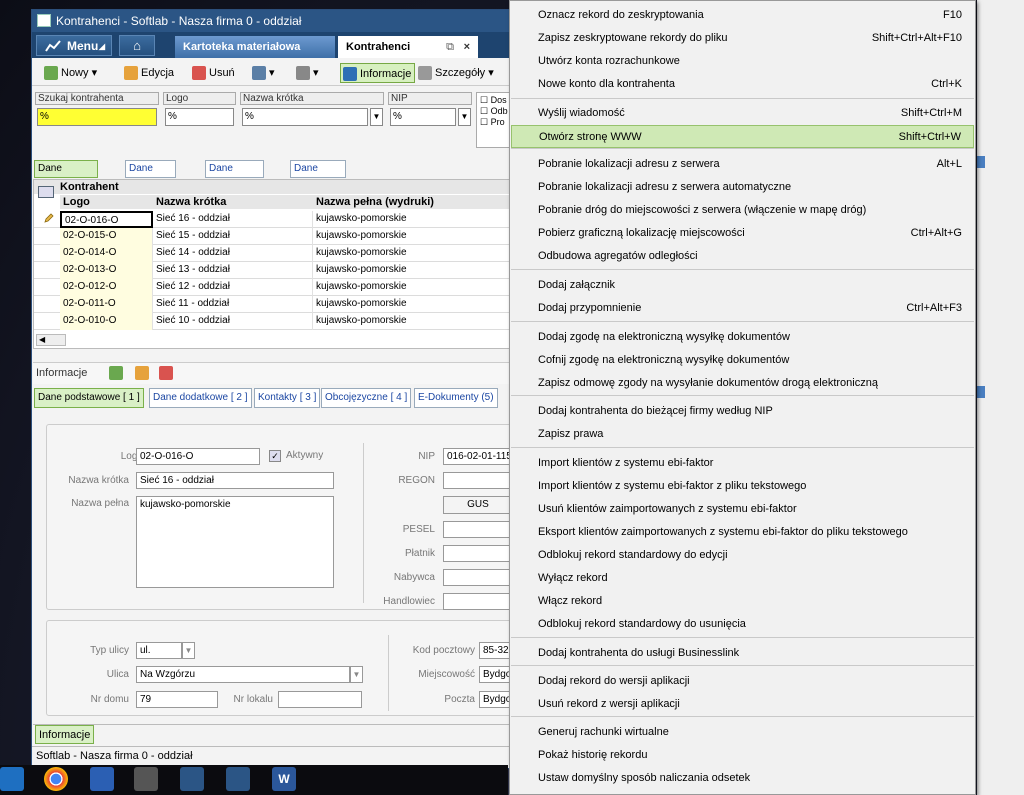  What do you see at coordinates (188, 650) in the screenshot?
I see `street-type-dropdown-icon: ▼` at bounding box center [188, 650].